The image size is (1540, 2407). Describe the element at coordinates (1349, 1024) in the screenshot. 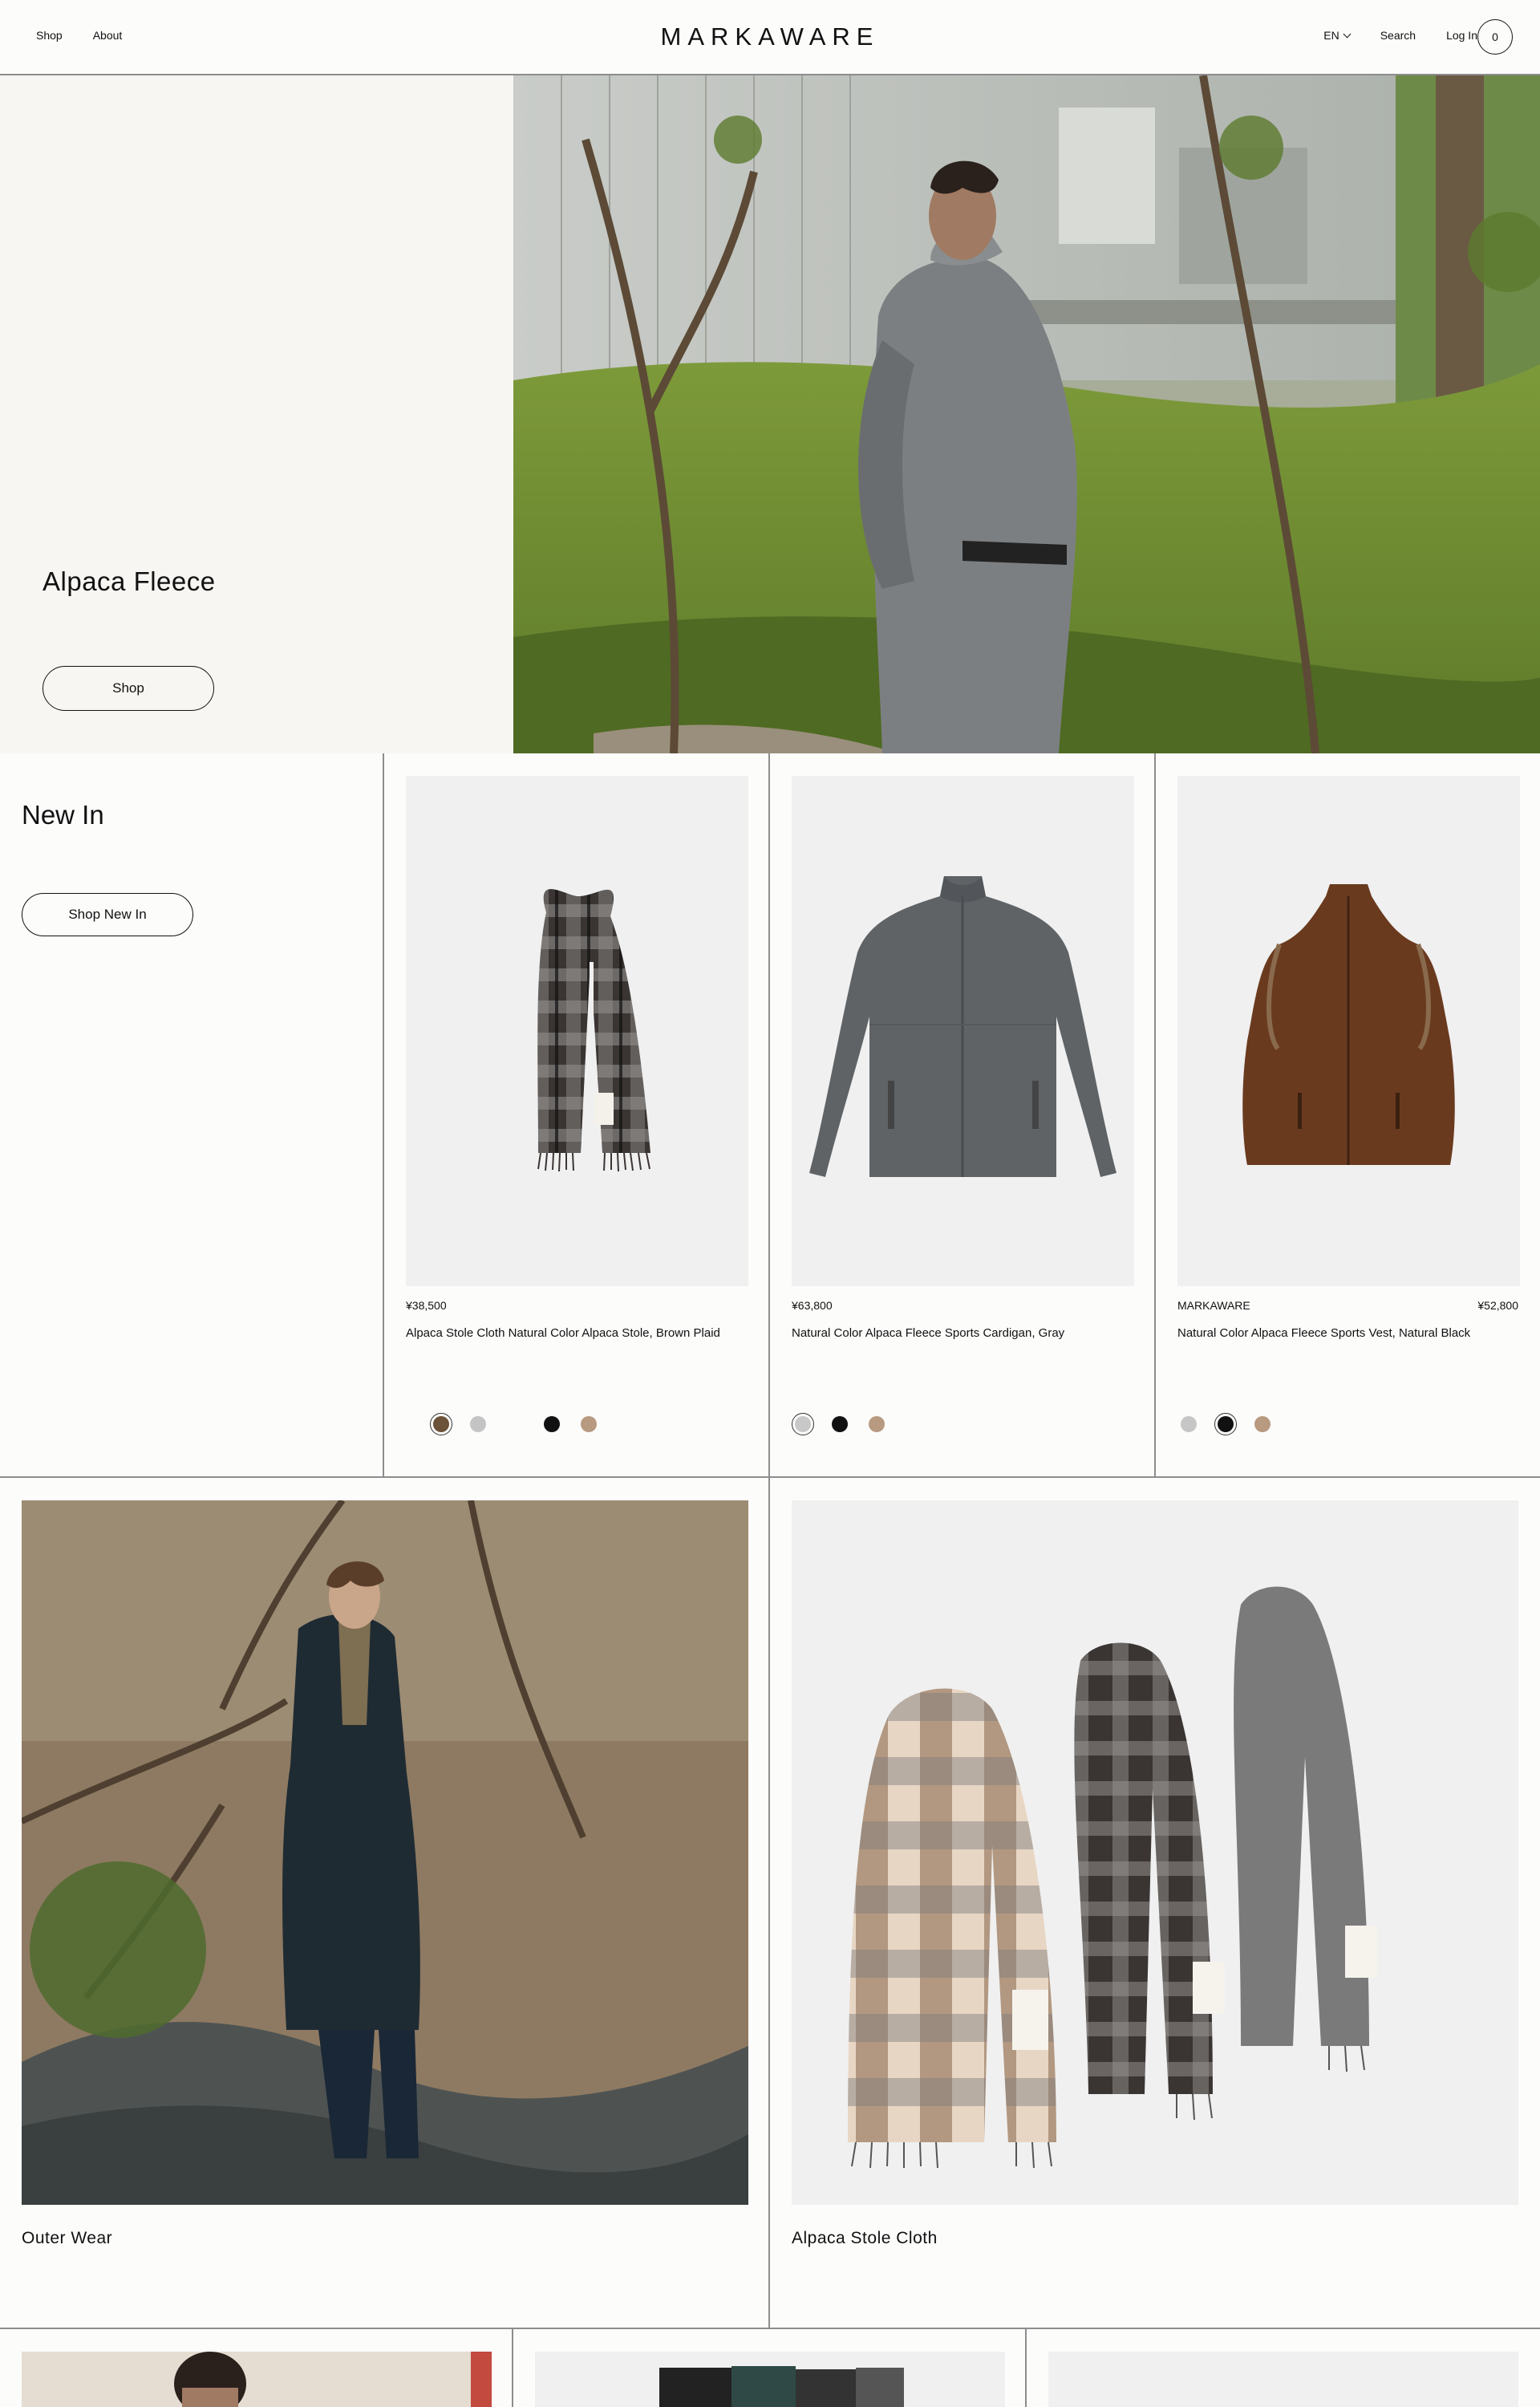

I see `fleece-vest-illustration` at that location.